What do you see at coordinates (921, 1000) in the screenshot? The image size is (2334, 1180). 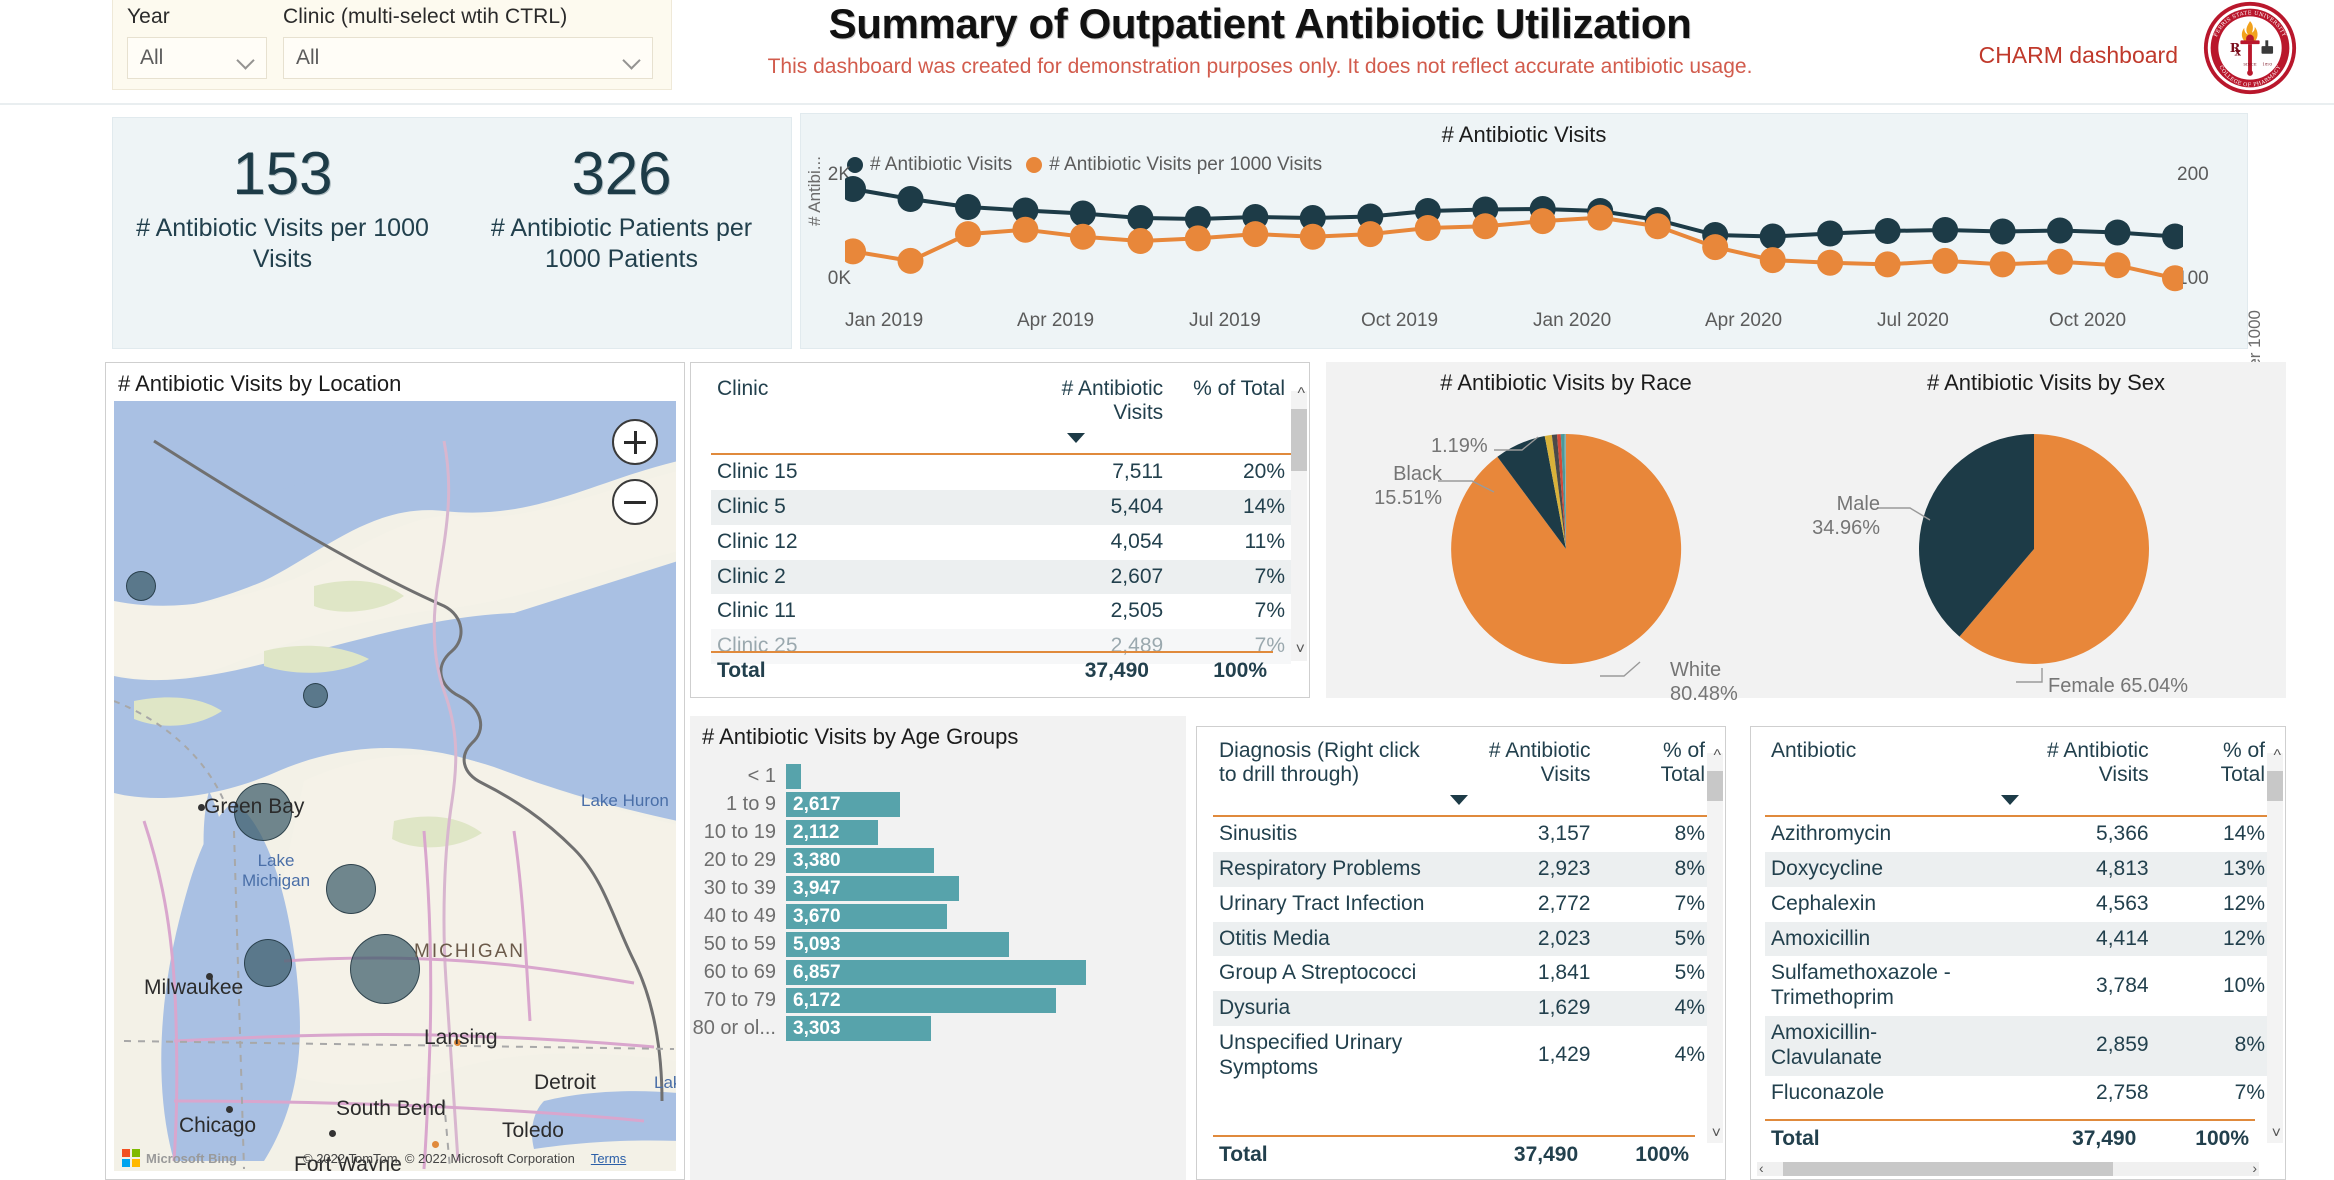 I see `age-bar: 6,172` at bounding box center [921, 1000].